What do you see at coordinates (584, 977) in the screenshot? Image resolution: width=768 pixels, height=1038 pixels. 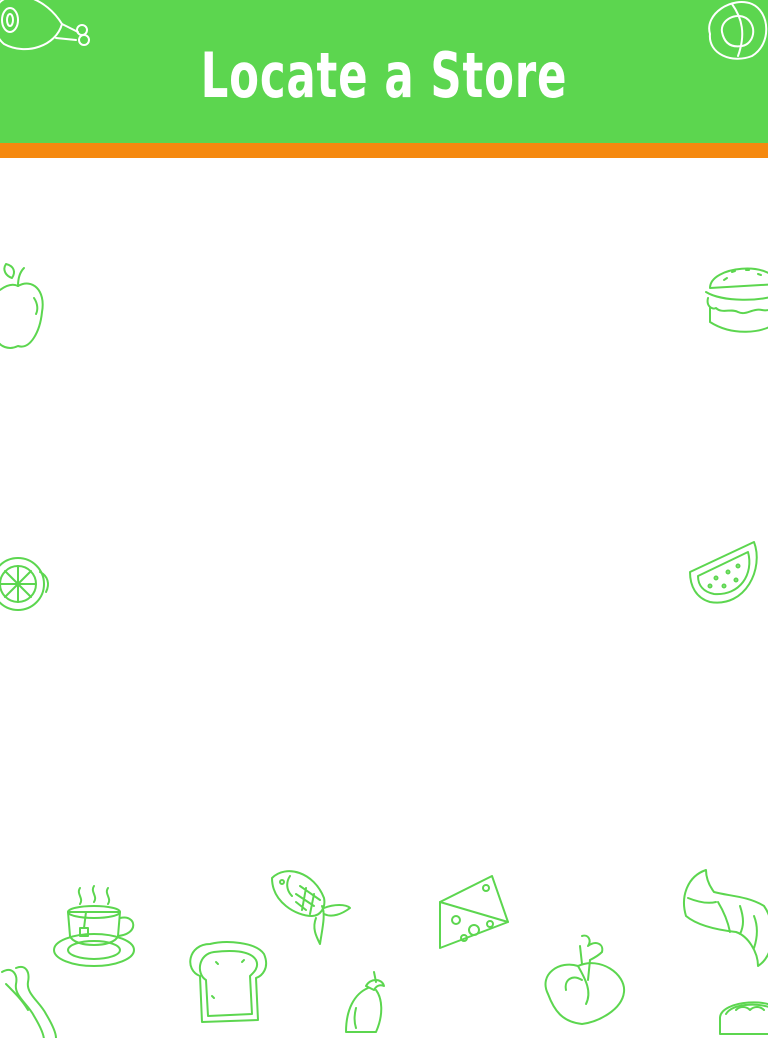 I see `chicken-leg-icon` at bounding box center [584, 977].